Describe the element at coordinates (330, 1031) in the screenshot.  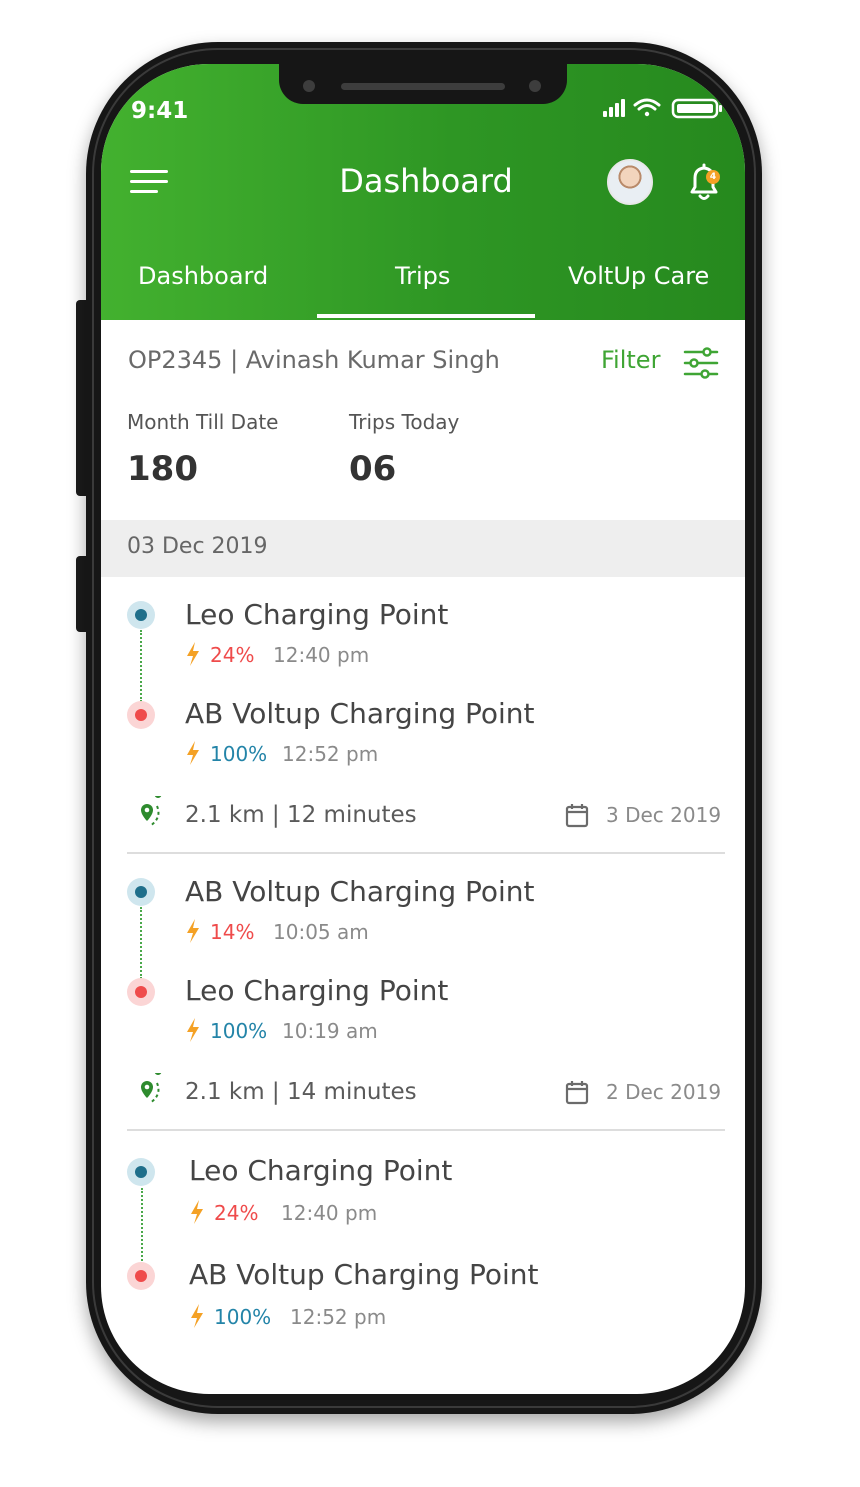
I see `end-time: 10:19 am` at that location.